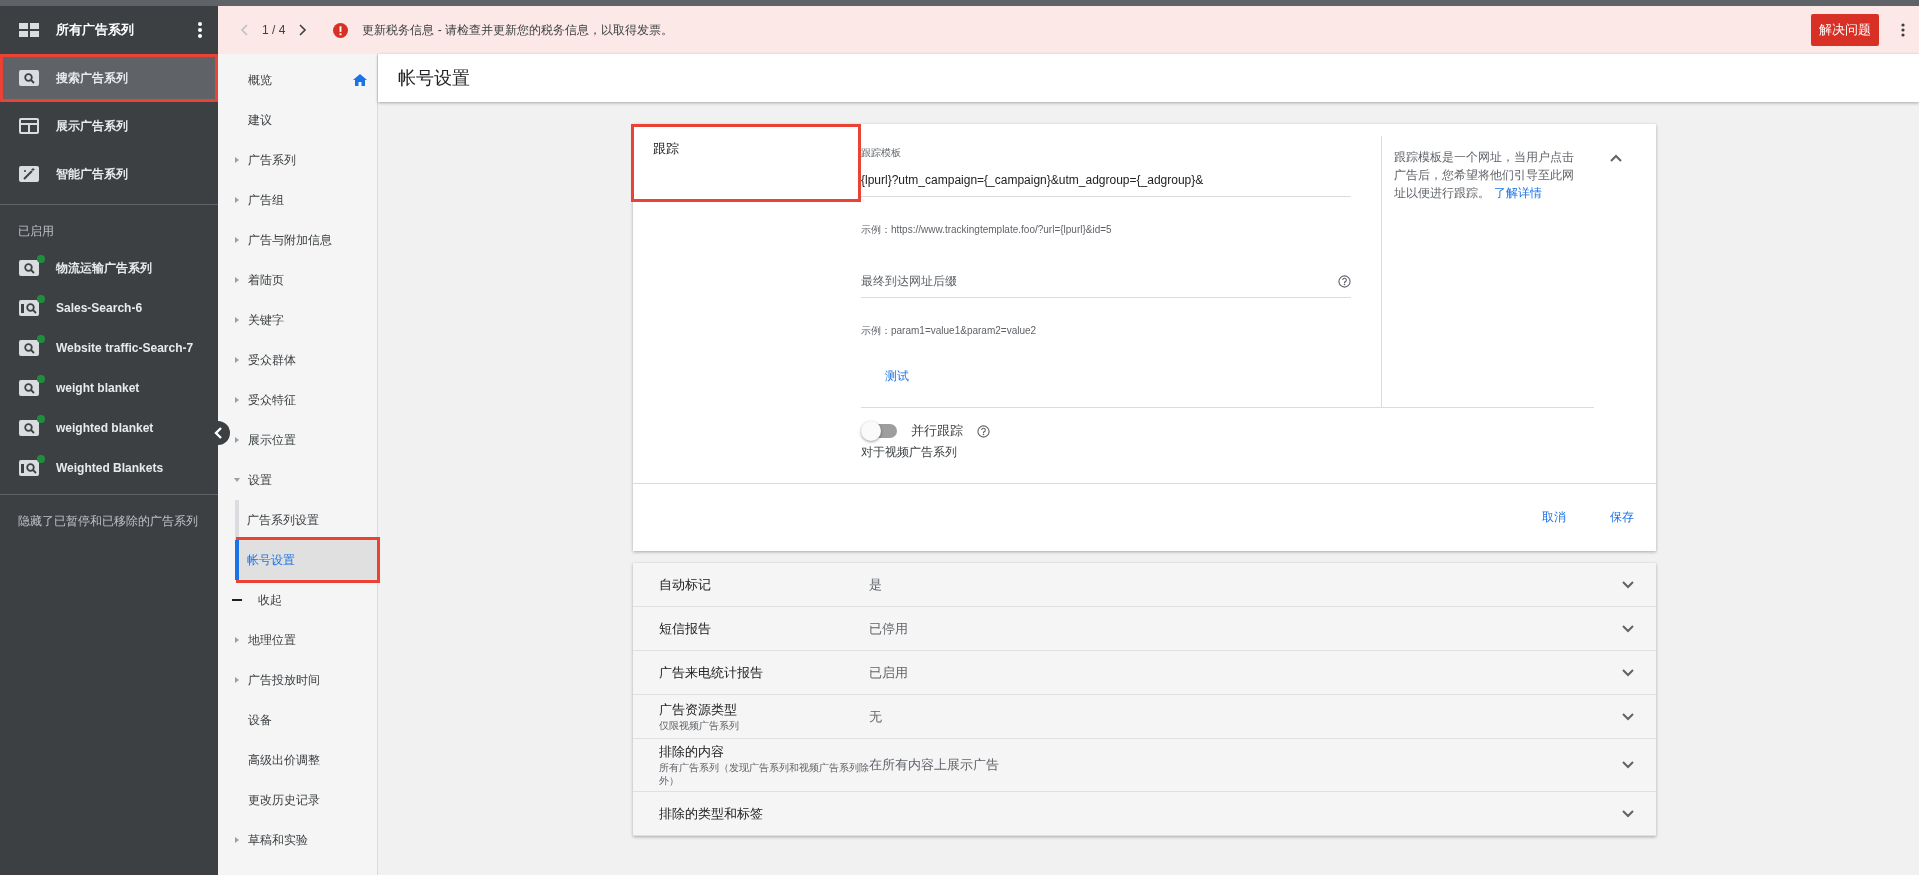  I want to click on campaign-type-item: 搜索广告系列, so click(109, 78).